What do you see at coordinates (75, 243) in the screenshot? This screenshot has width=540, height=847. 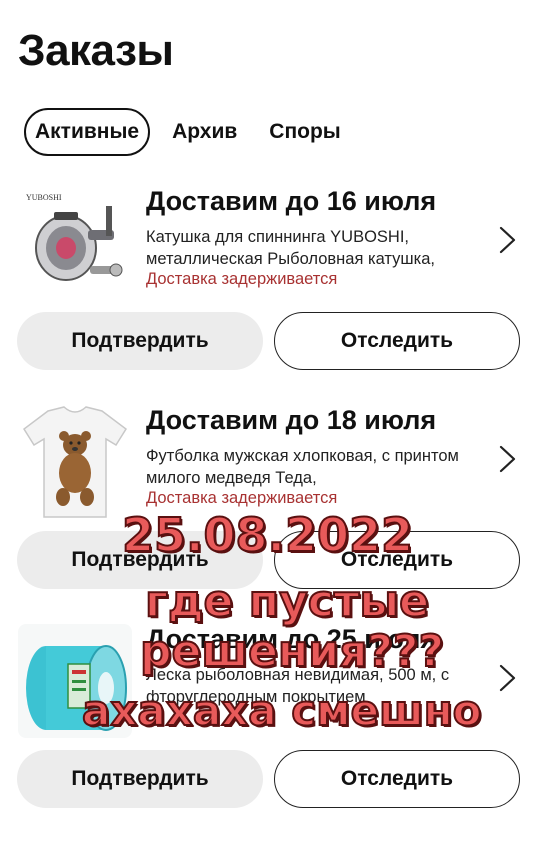 I see `product-image-reel: YUBOSHI` at bounding box center [75, 243].